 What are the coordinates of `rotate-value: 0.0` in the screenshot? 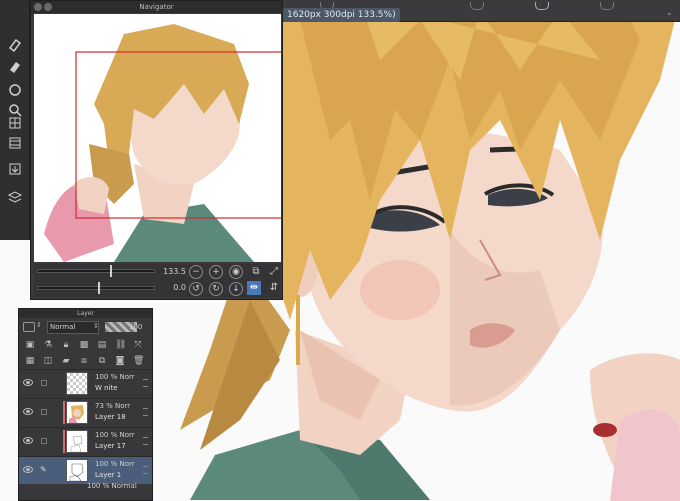 It's located at (179, 287).